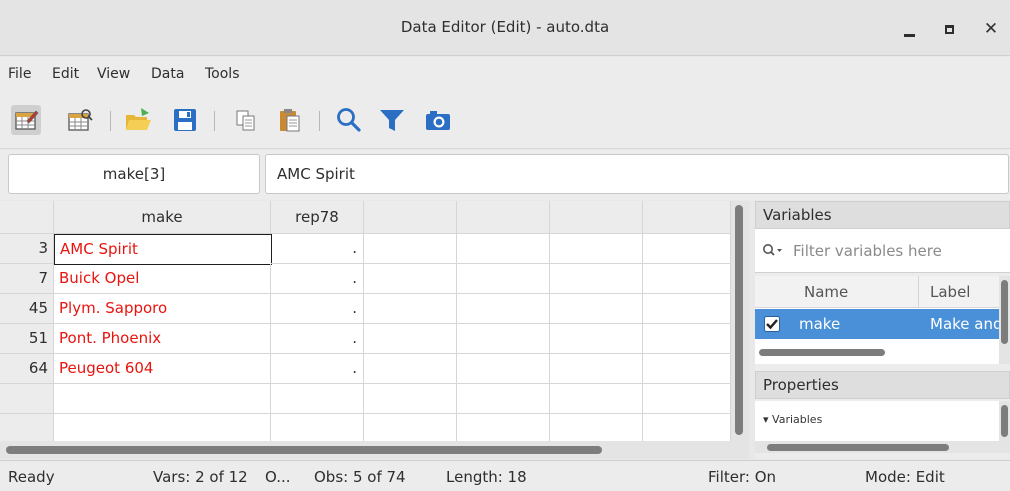 The image size is (1010, 491). Describe the element at coordinates (27, 369) in the screenshot. I see `row-number: 64` at that location.